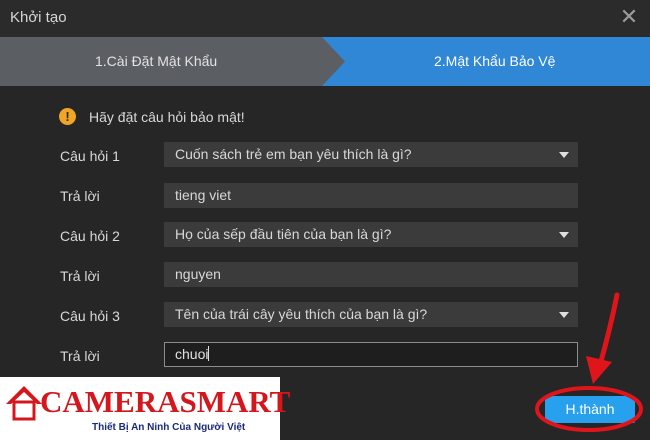 This screenshot has height=440, width=650. What do you see at coordinates (371, 195) in the screenshot?
I see `answer-1-input: tieng viet` at bounding box center [371, 195].